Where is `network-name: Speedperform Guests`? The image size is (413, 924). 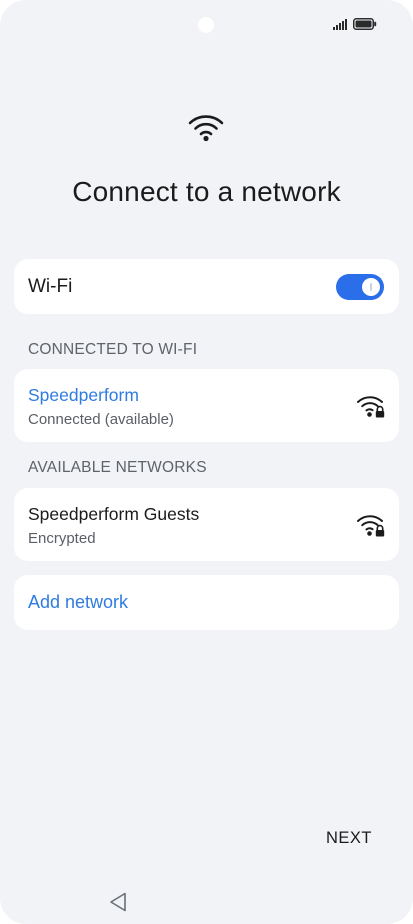
network-name: Speedperform Guests is located at coordinates (114, 514).